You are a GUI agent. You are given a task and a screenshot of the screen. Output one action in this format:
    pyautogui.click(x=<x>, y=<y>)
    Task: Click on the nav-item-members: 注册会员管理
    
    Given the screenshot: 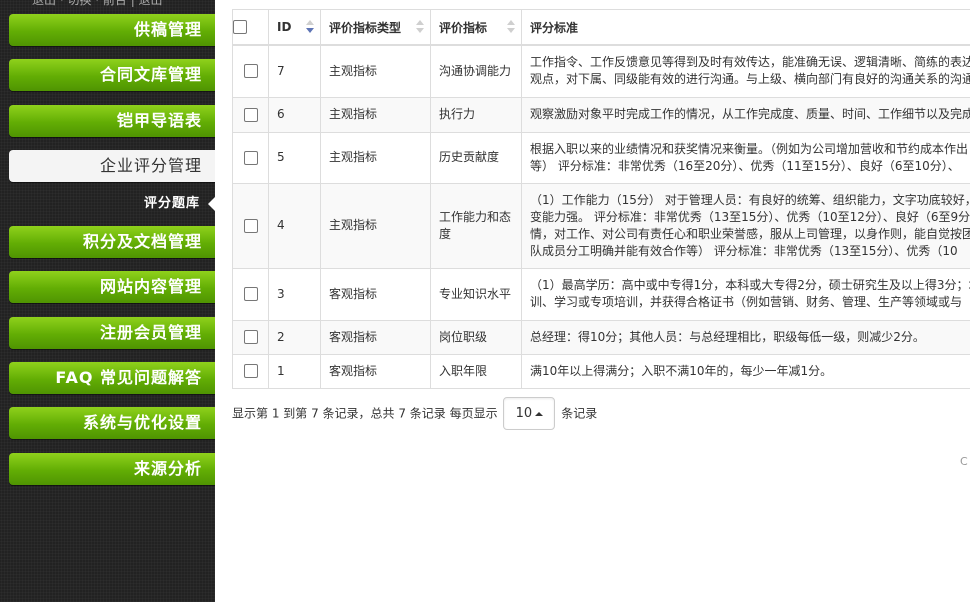 What is the action you would take?
    pyautogui.click(x=112, y=333)
    